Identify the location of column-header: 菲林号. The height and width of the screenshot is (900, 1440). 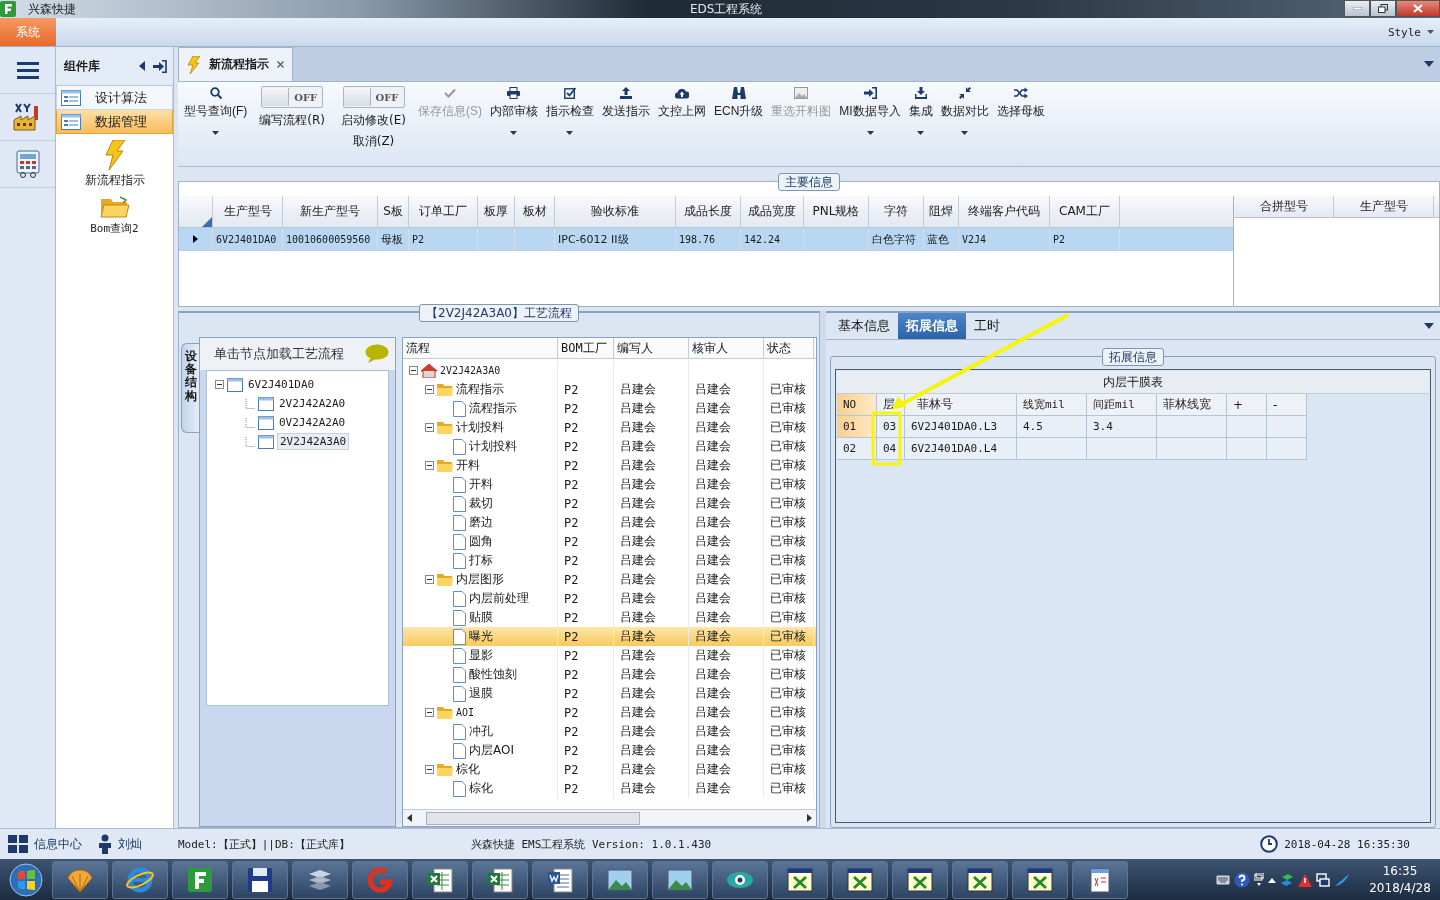
(961, 405).